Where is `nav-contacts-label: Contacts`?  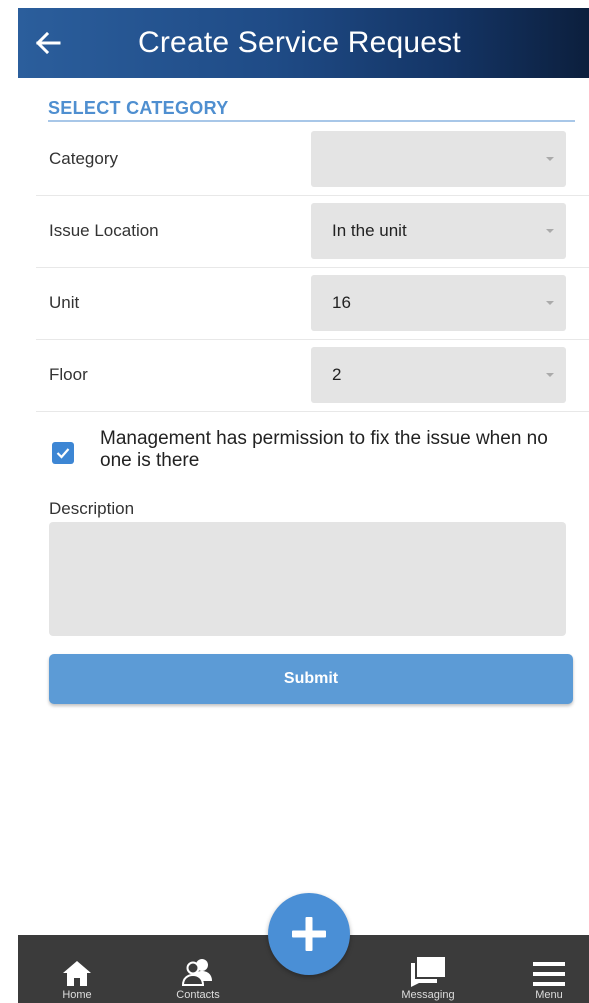
nav-contacts-label: Contacts is located at coordinates (198, 995).